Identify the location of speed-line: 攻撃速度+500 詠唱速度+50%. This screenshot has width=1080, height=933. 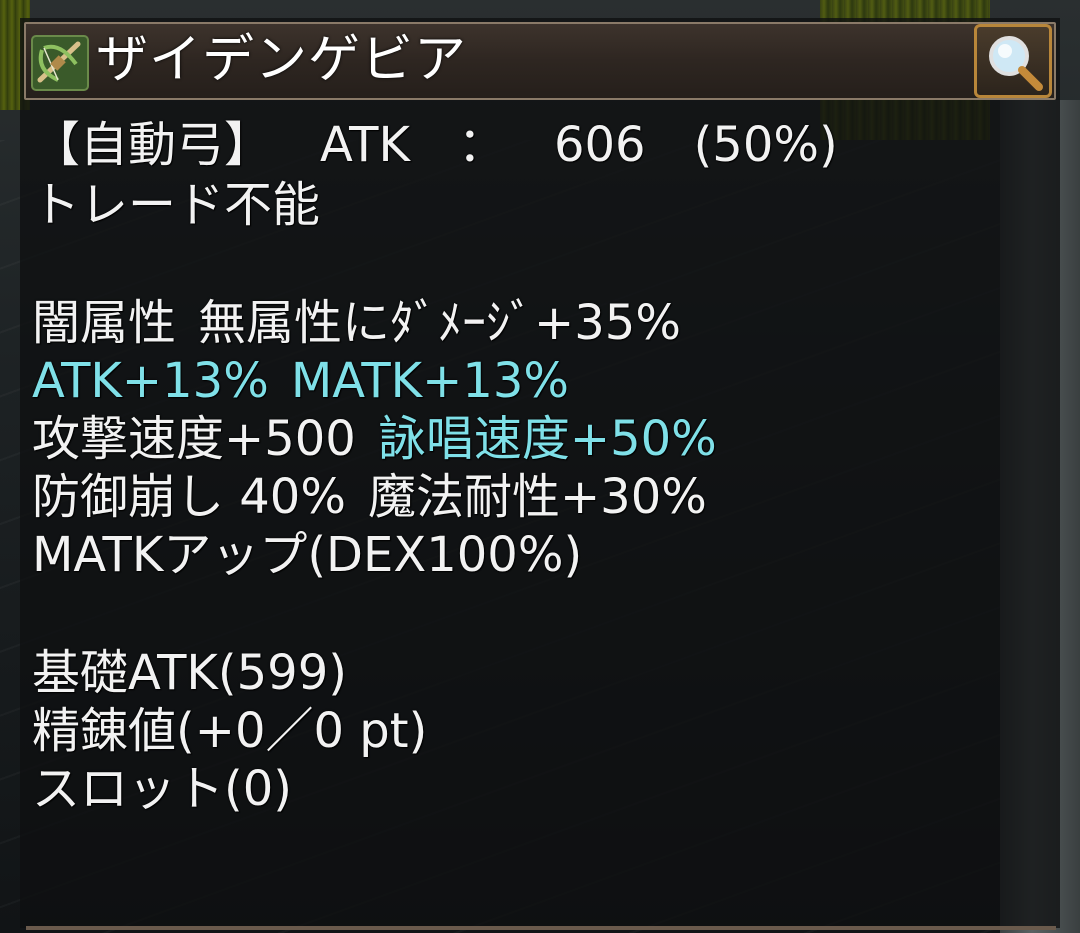
(374, 439).